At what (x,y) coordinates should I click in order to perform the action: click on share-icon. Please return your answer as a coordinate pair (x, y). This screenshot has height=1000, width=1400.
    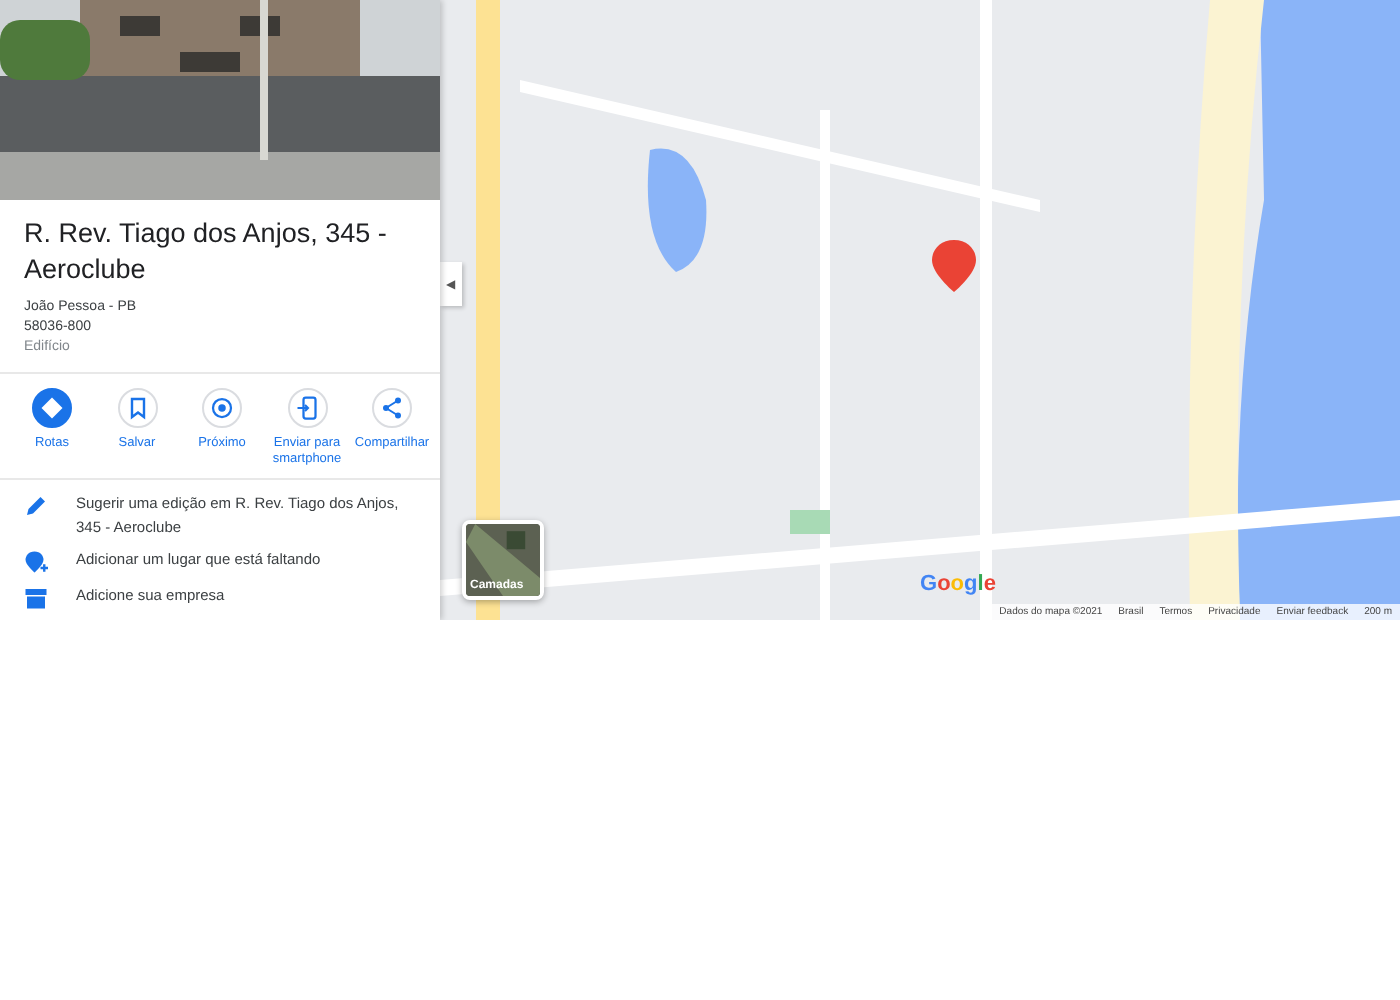
    Looking at the image, I should click on (392, 407).